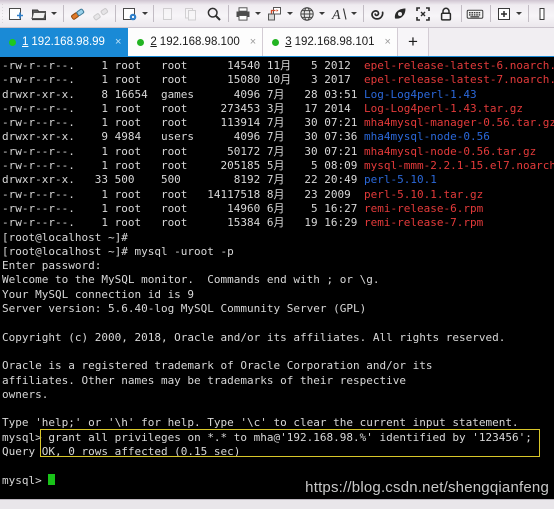  I want to click on tab-192-168-98-99: 1 192.168.98.99 ×, so click(64, 42).